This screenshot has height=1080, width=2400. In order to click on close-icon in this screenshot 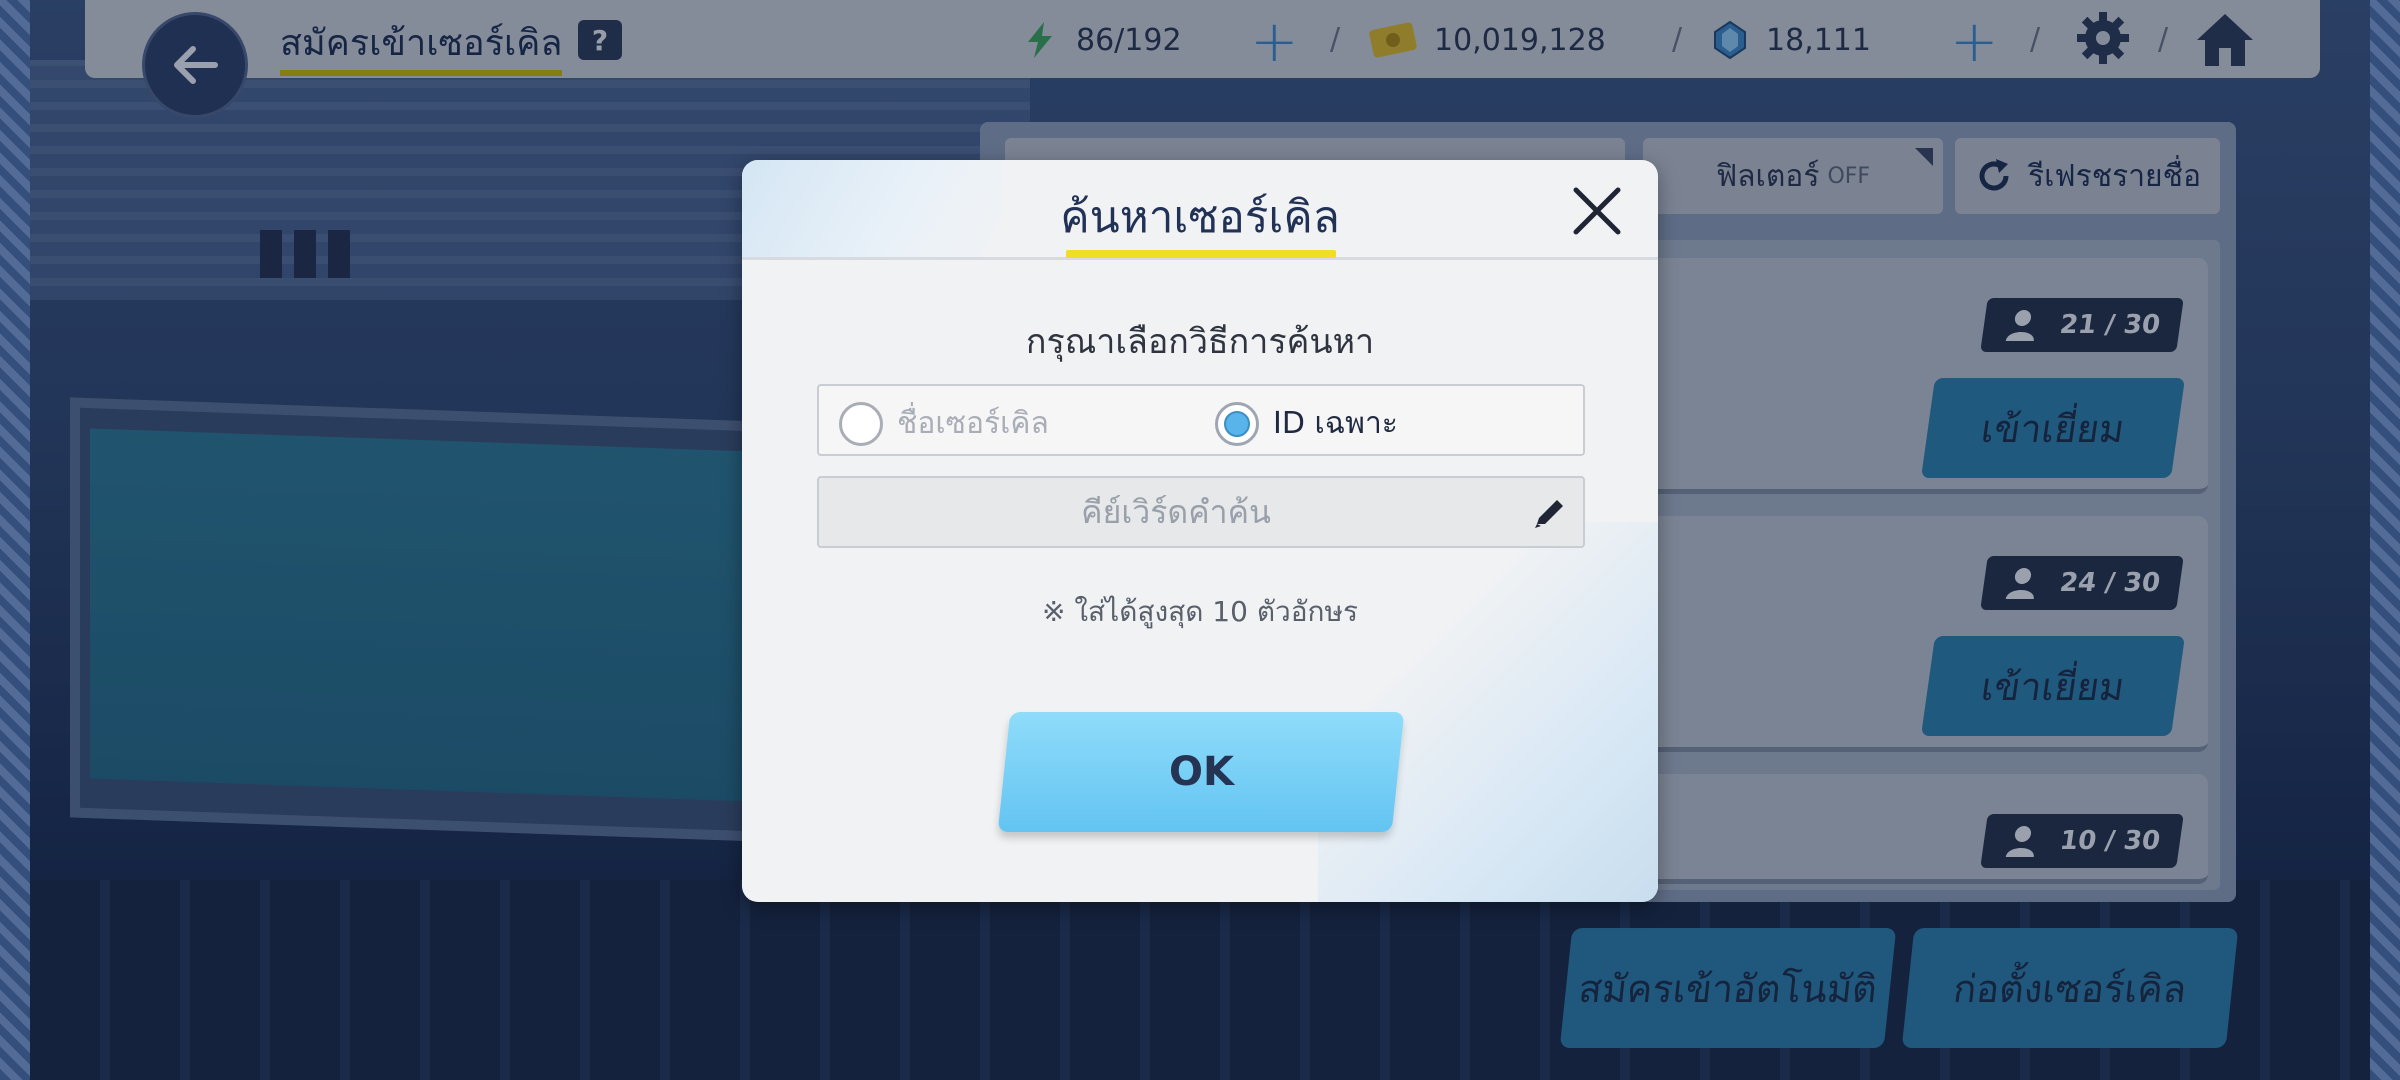, I will do `click(1597, 211)`.